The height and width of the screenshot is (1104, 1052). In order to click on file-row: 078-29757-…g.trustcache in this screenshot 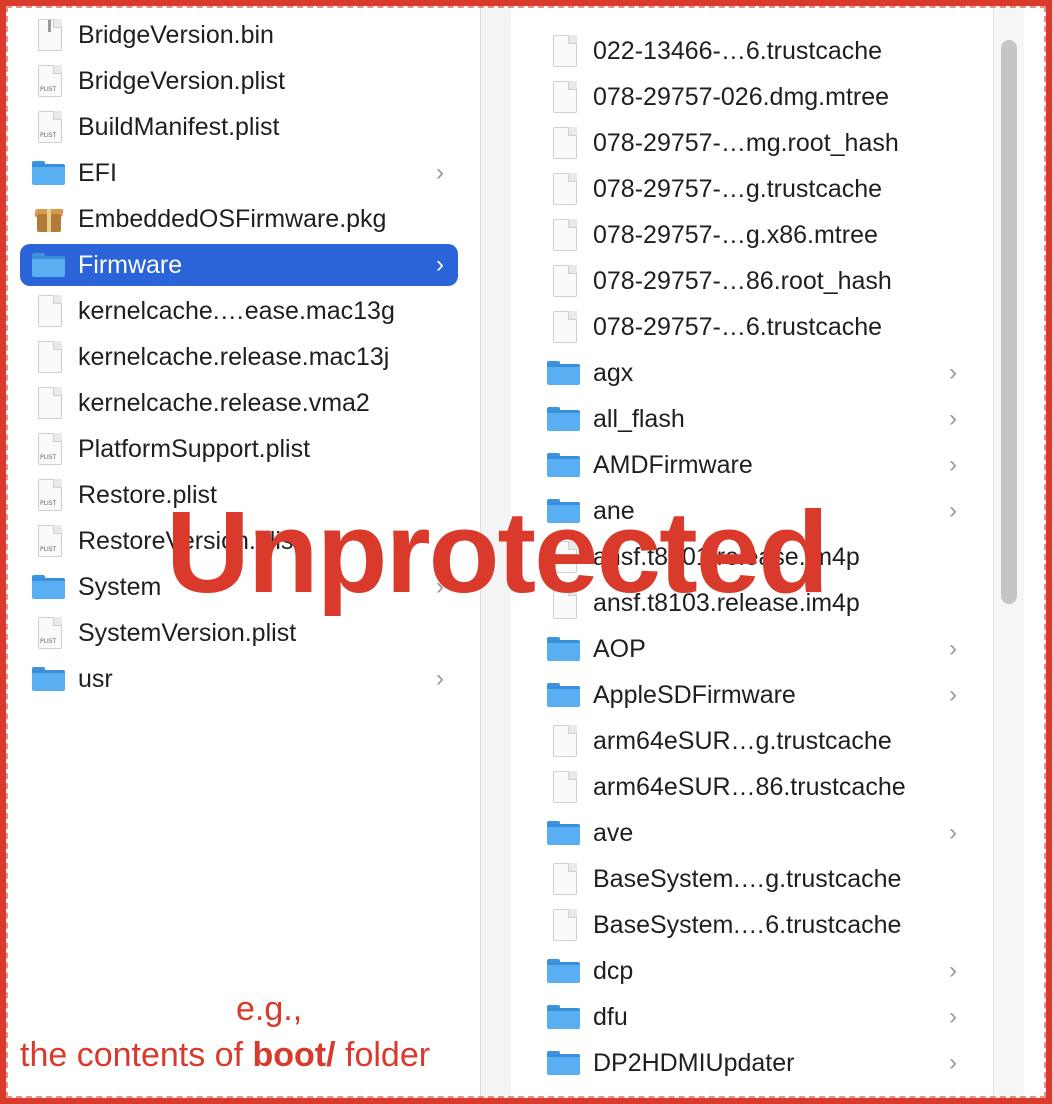, I will do `click(756, 189)`.